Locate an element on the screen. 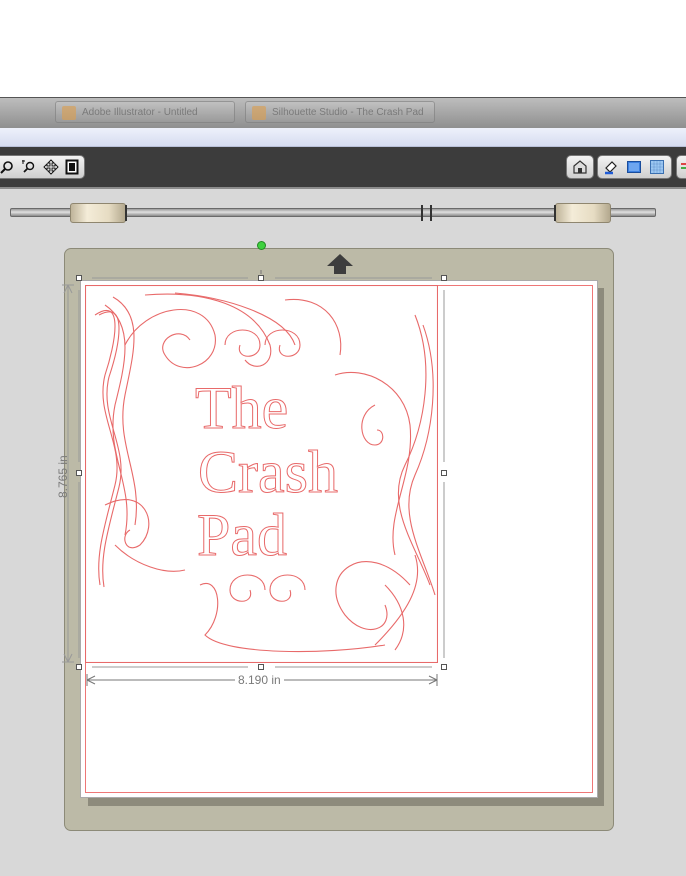  toolbar is located at coordinates (343, 168).